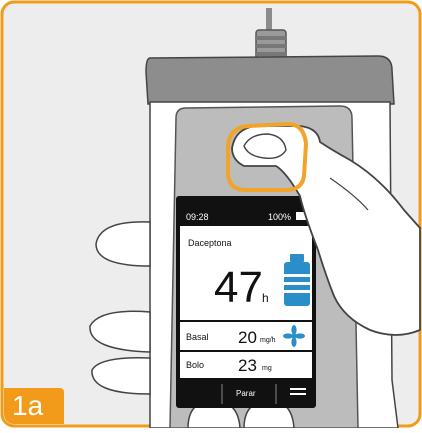 This screenshot has width=422, height=433. Describe the element at coordinates (265, 298) in the screenshot. I see `remaining-unit: h` at that location.